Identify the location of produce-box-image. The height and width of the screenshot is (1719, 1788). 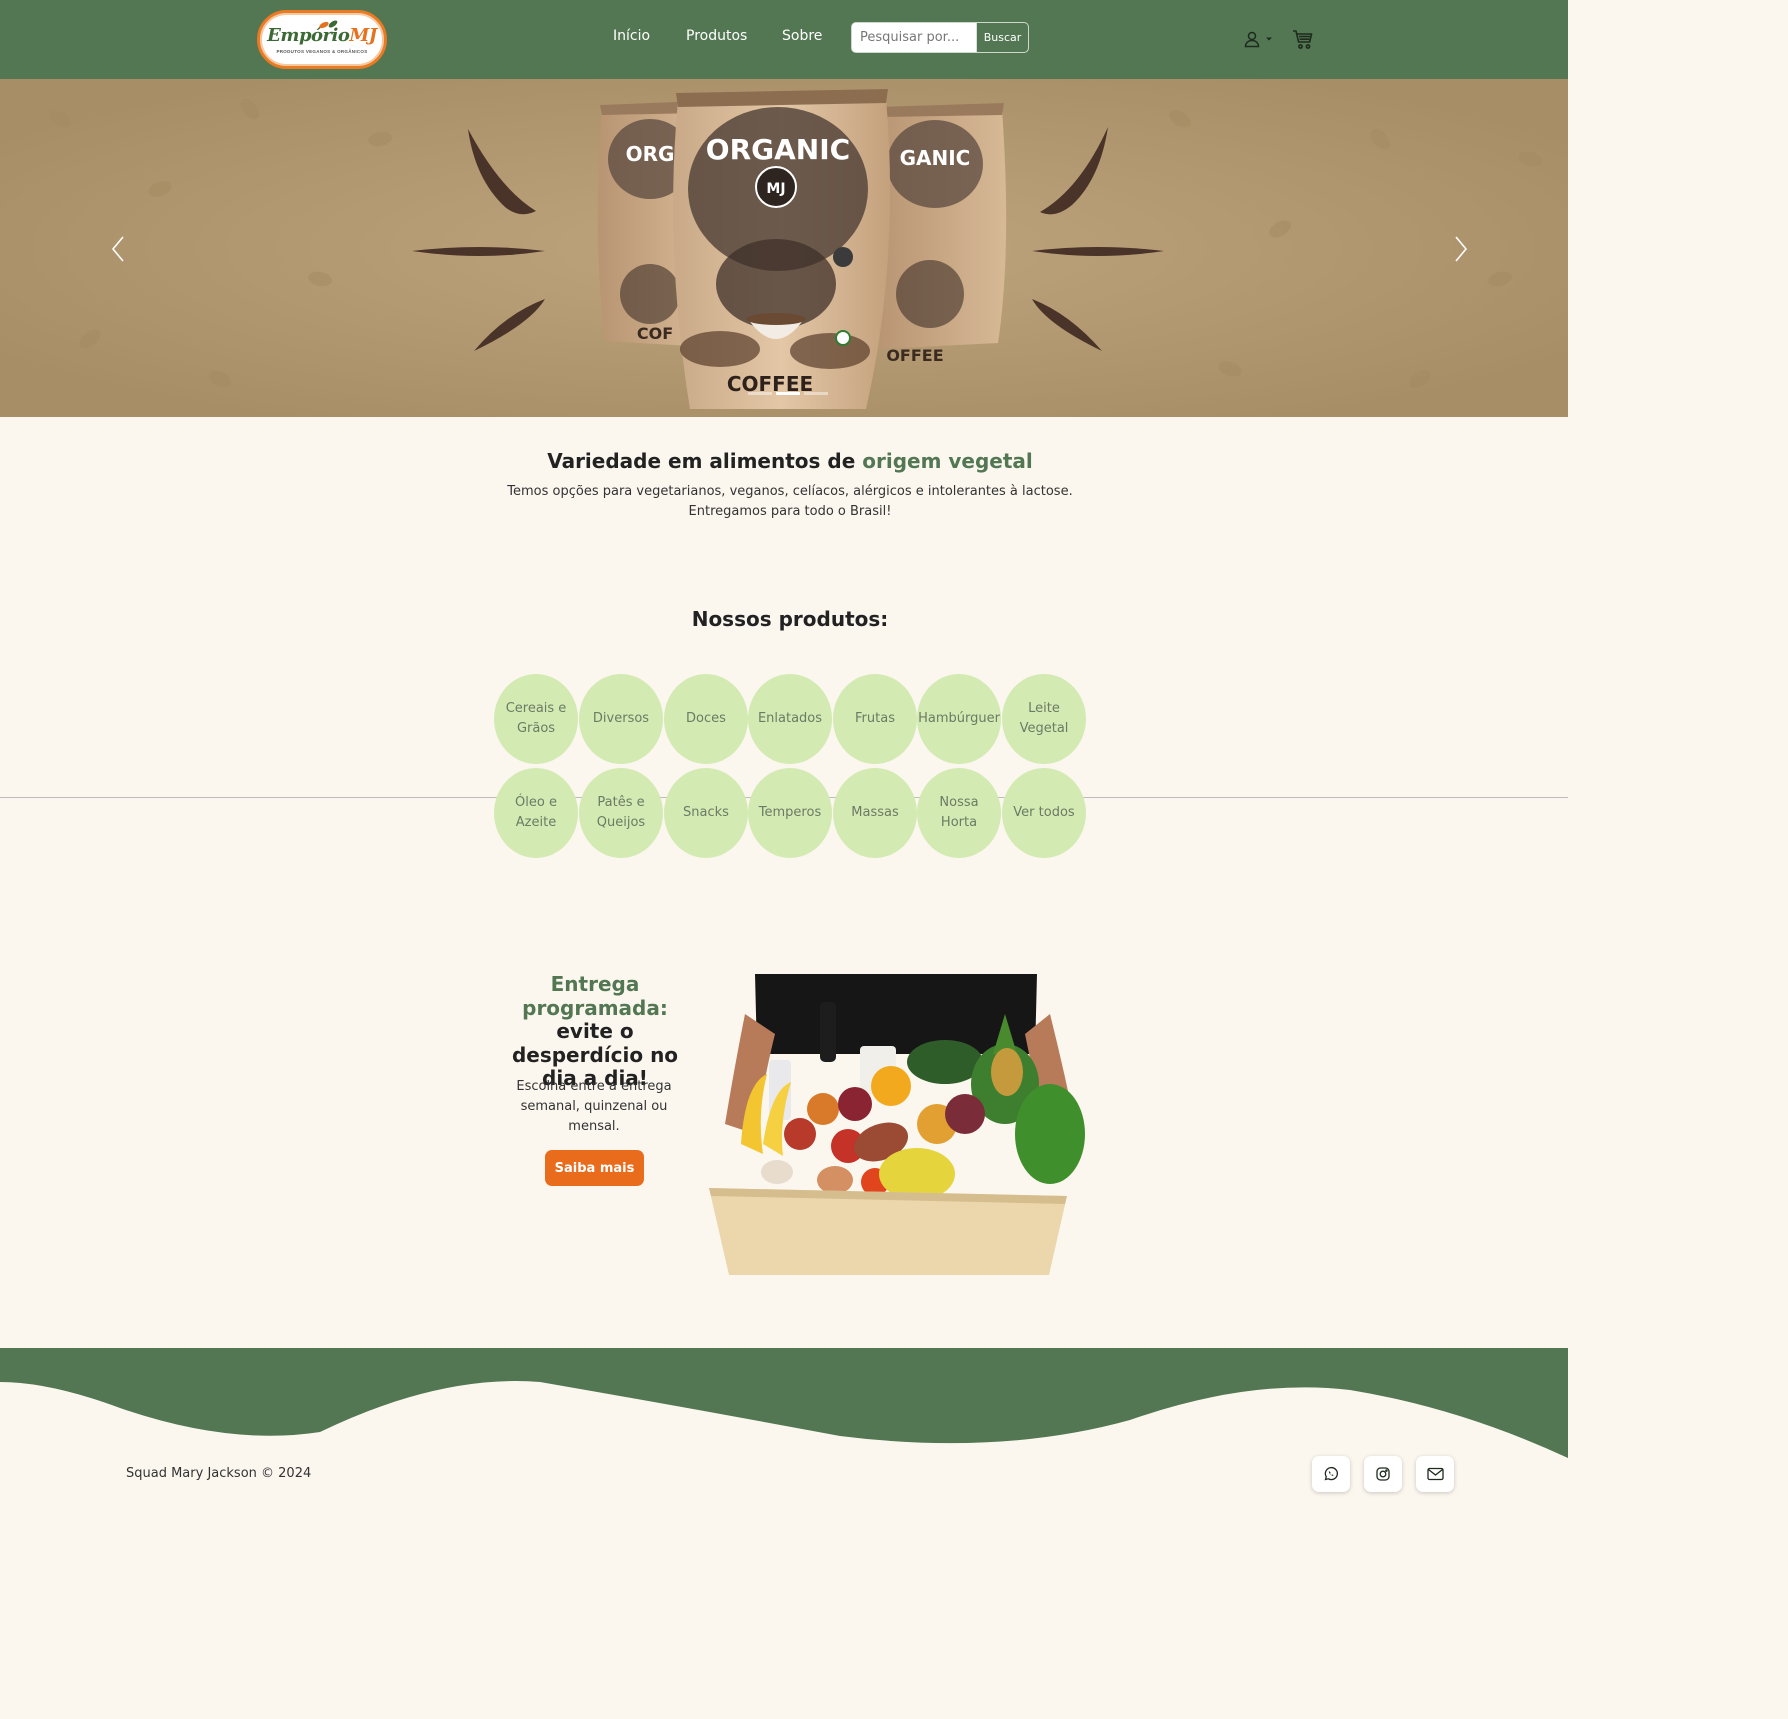
(897, 1124).